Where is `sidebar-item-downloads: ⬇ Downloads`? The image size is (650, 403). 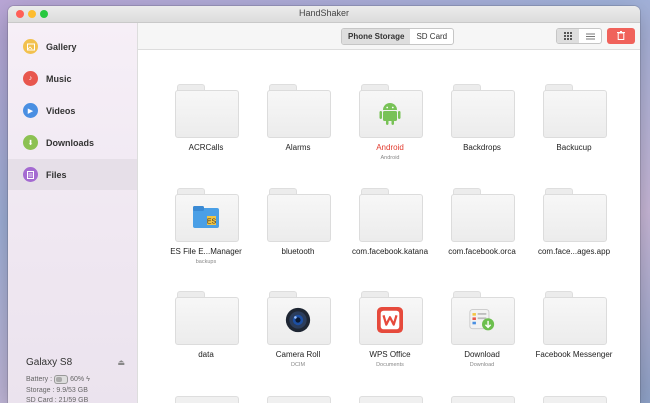
sidebar-item-downloads: ⬇ Downloads is located at coordinates (72, 142).